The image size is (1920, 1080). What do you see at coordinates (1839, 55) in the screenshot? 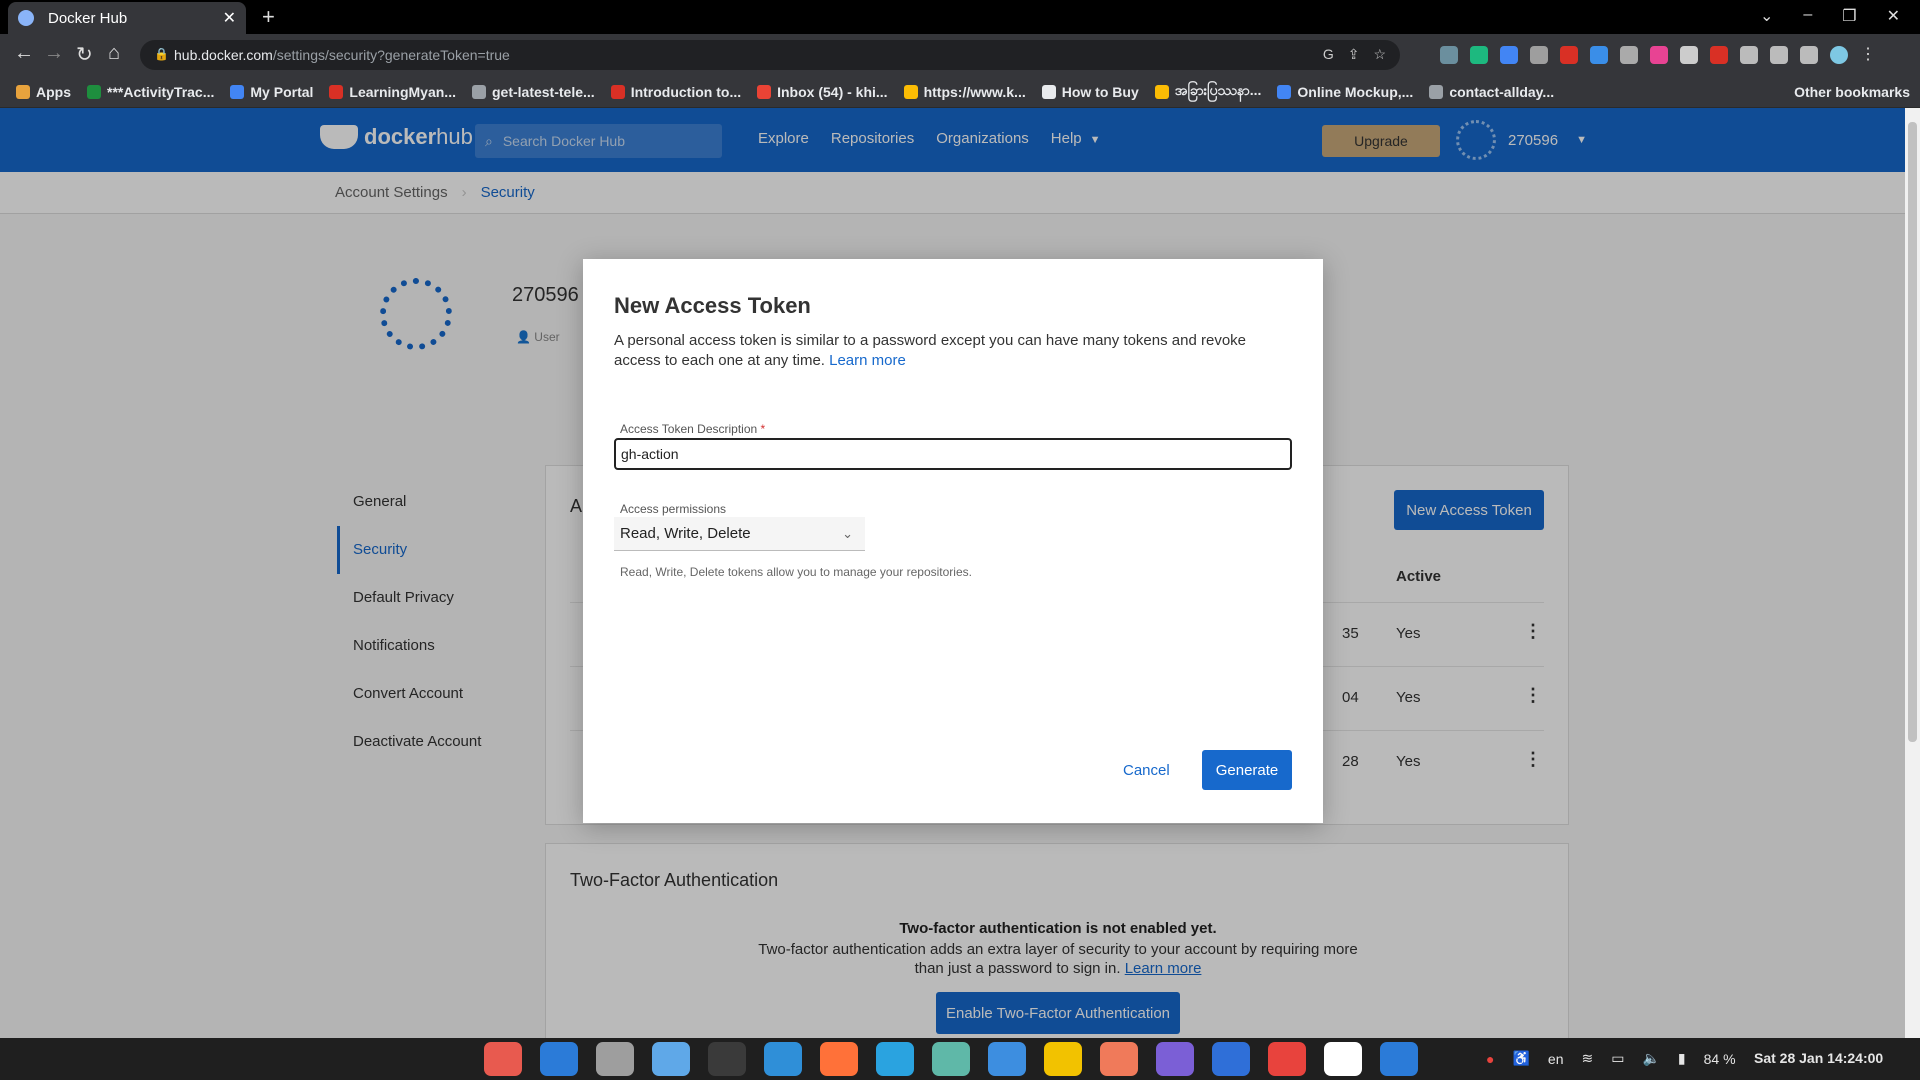
I see `profile-avatar-icon` at bounding box center [1839, 55].